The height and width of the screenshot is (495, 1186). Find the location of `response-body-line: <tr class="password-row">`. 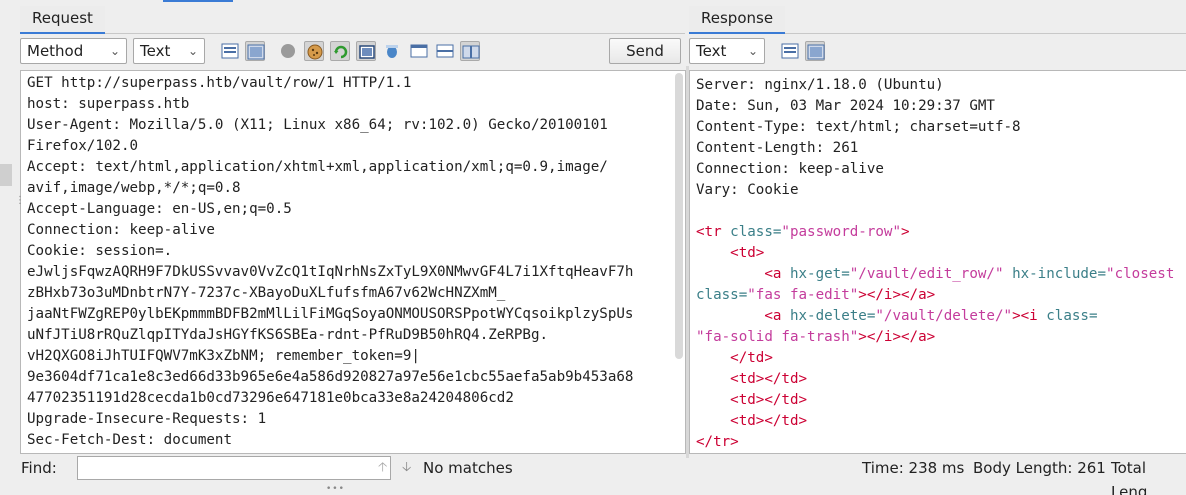

response-body-line: <tr class="password-row"> is located at coordinates (935, 232).